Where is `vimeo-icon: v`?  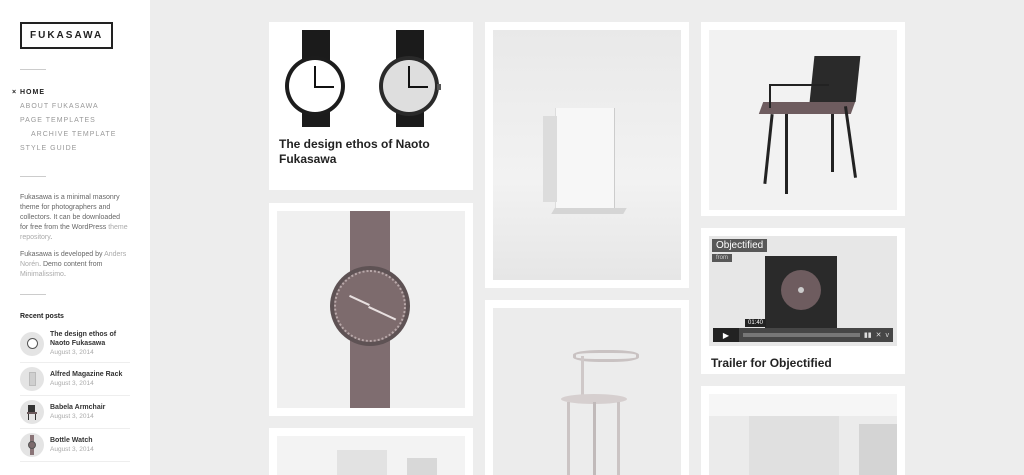
vimeo-icon: v is located at coordinates (888, 335).